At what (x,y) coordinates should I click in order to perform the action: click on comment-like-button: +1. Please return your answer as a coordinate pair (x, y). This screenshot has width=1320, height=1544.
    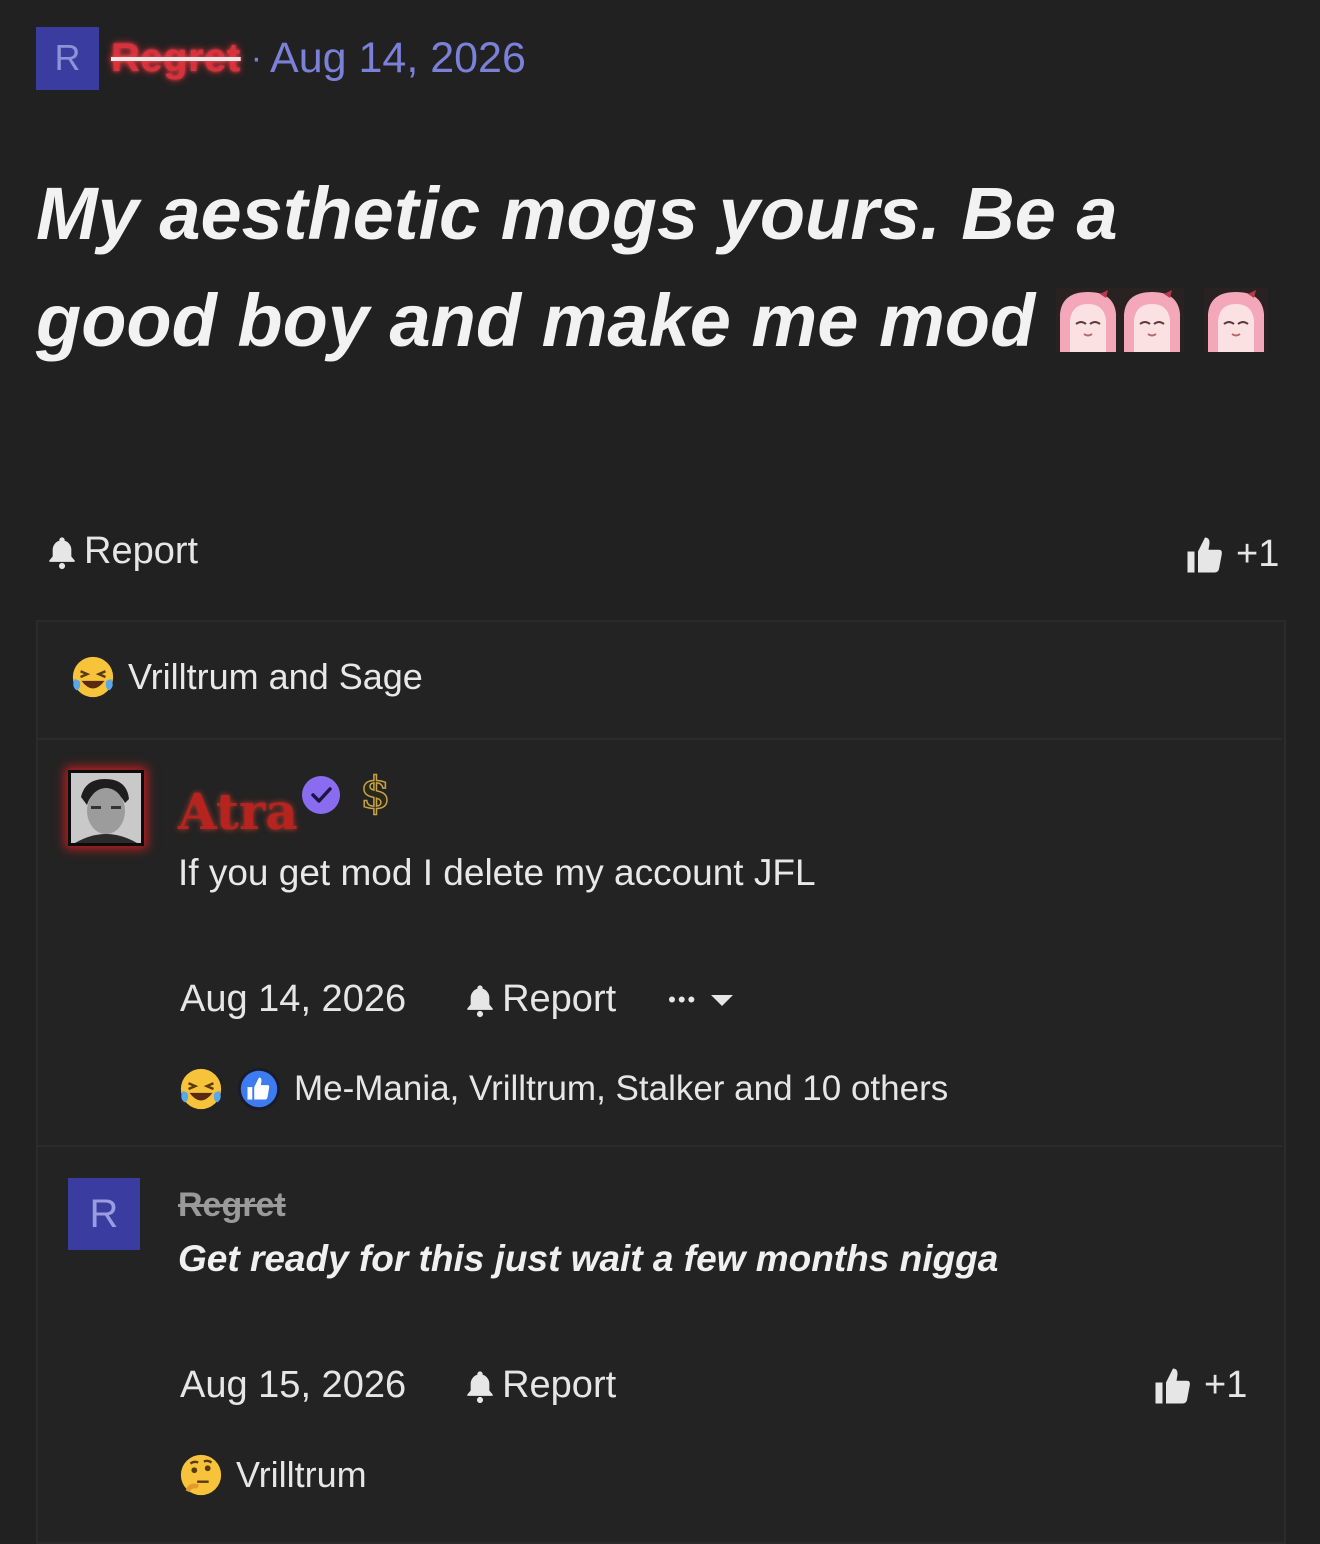
    Looking at the image, I should click on (1199, 1385).